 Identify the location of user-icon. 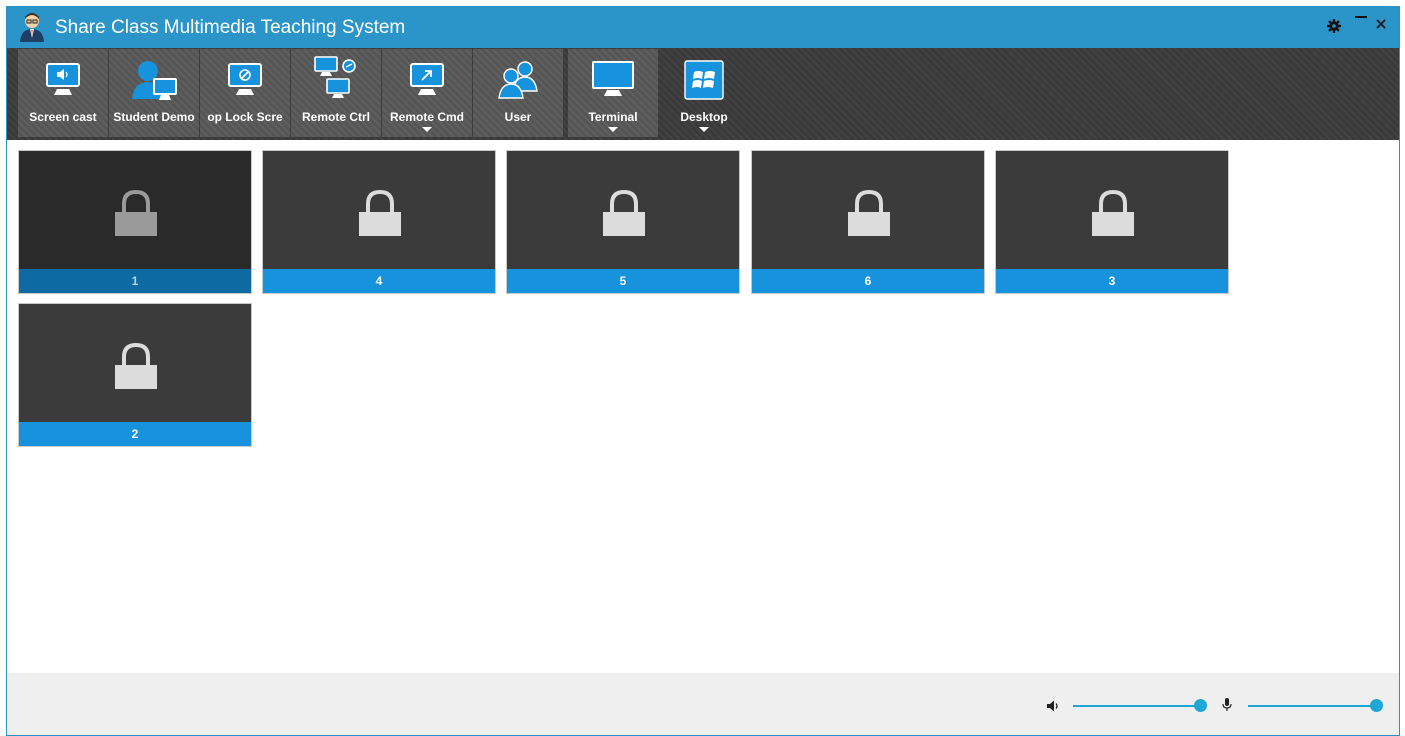
(518, 80).